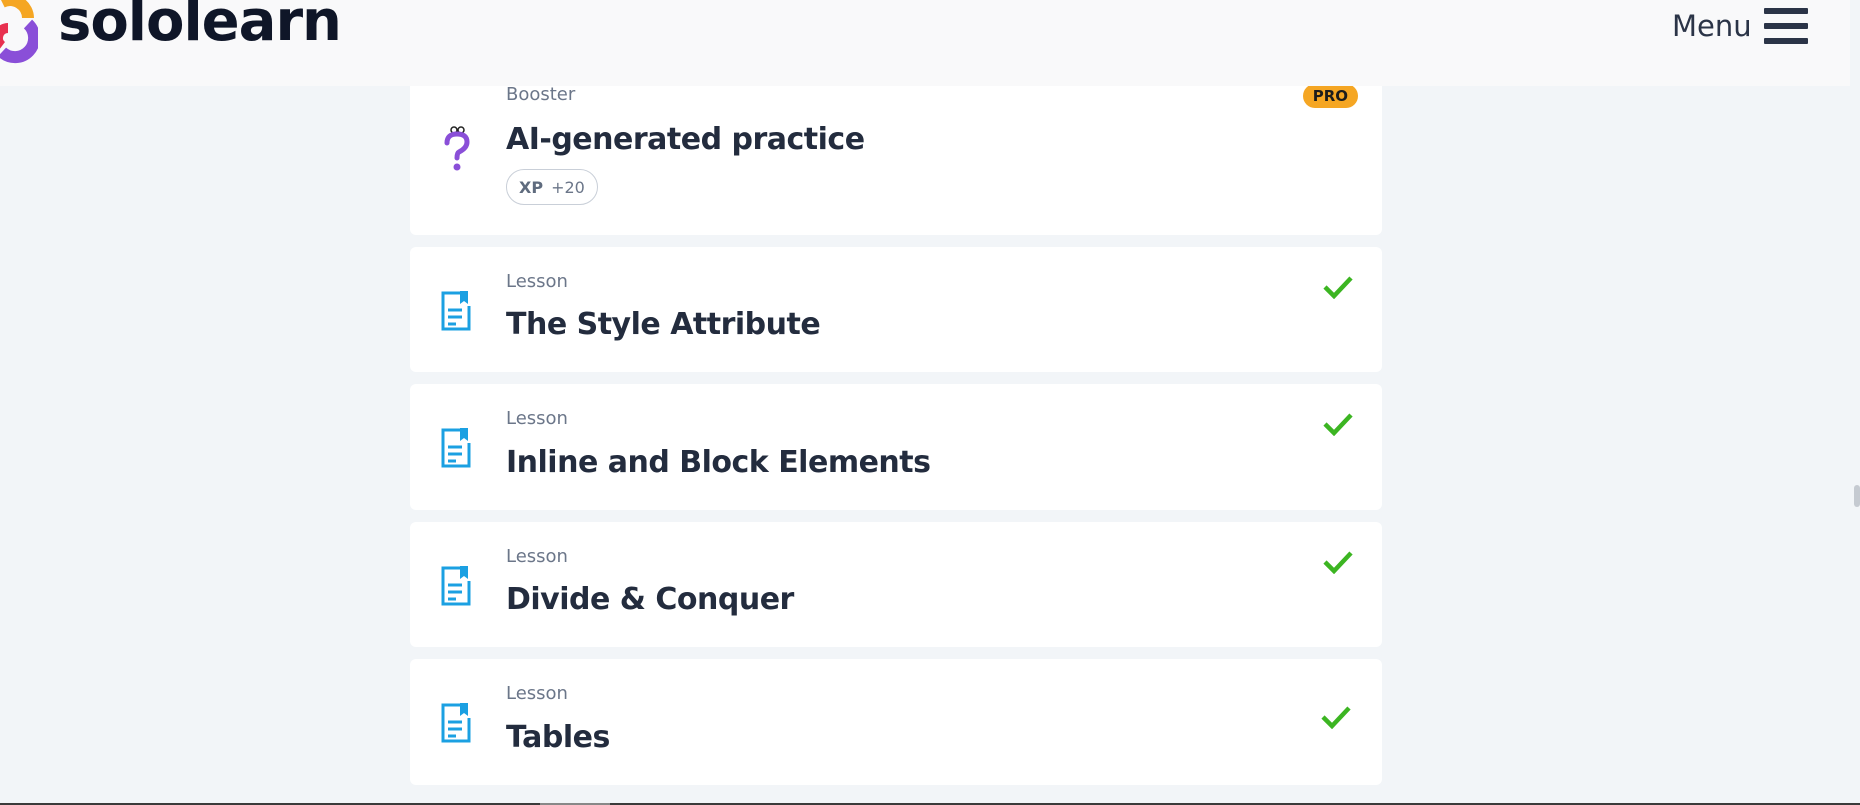 This screenshot has width=1860, height=805. What do you see at coordinates (457, 148) in the screenshot?
I see `question-mark-icon` at bounding box center [457, 148].